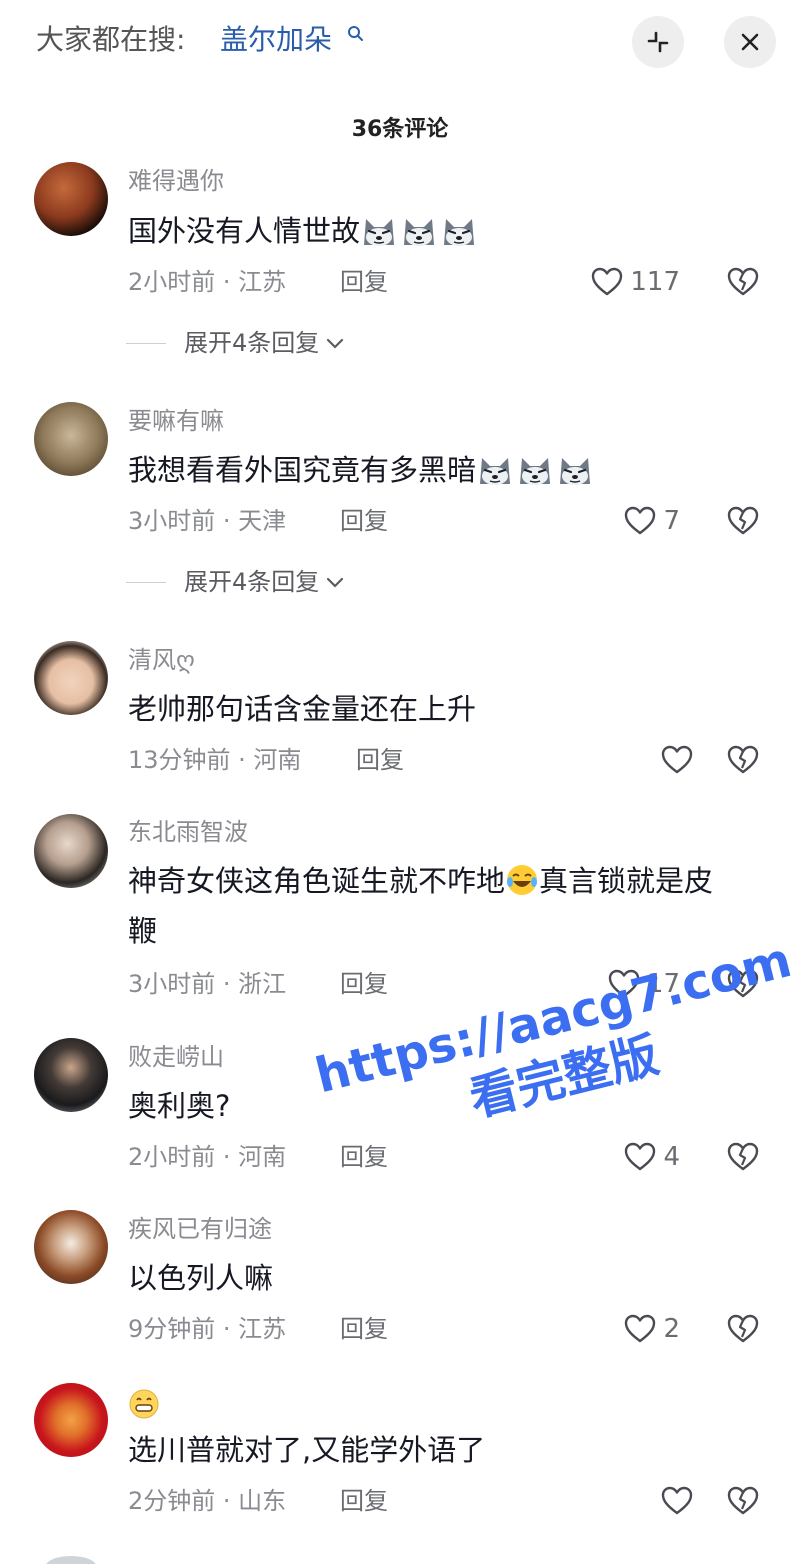 This screenshot has width=800, height=1564. I want to click on like-button: 7, so click(651, 521).